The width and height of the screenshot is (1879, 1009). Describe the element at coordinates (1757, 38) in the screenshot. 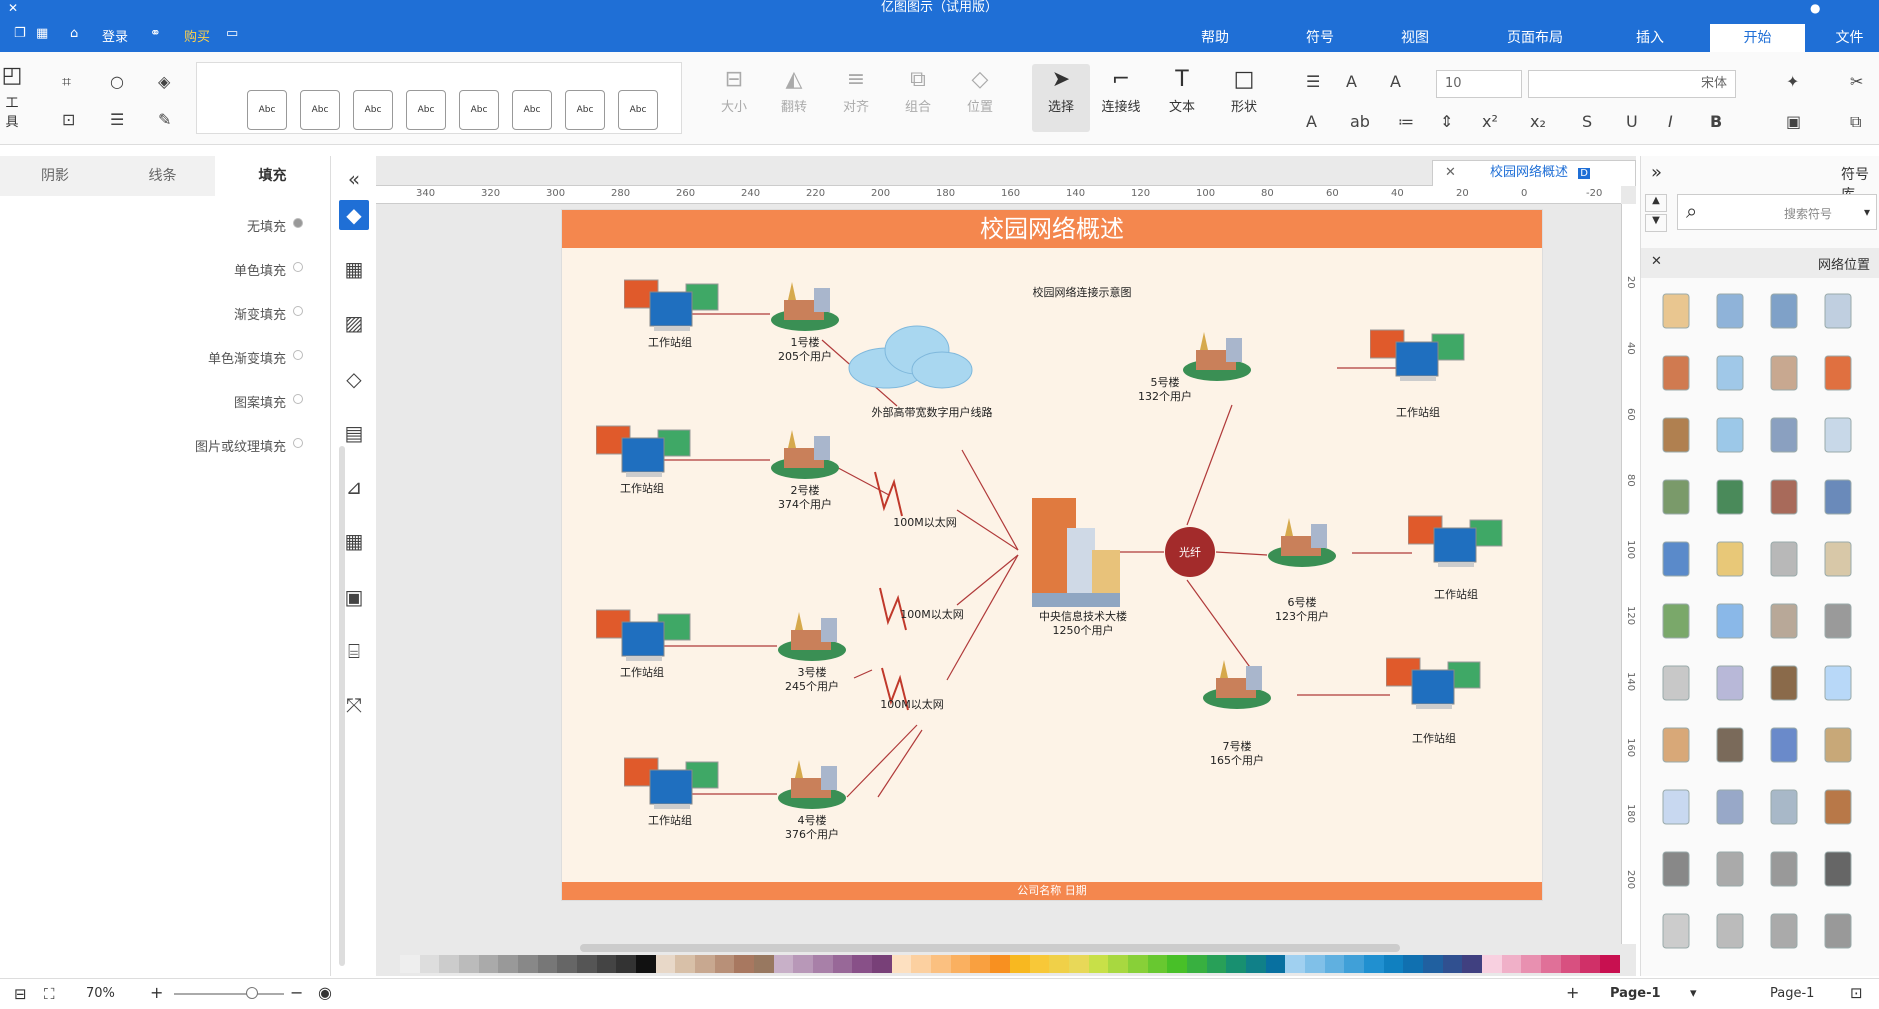

I see `tab-home: 开始` at that location.